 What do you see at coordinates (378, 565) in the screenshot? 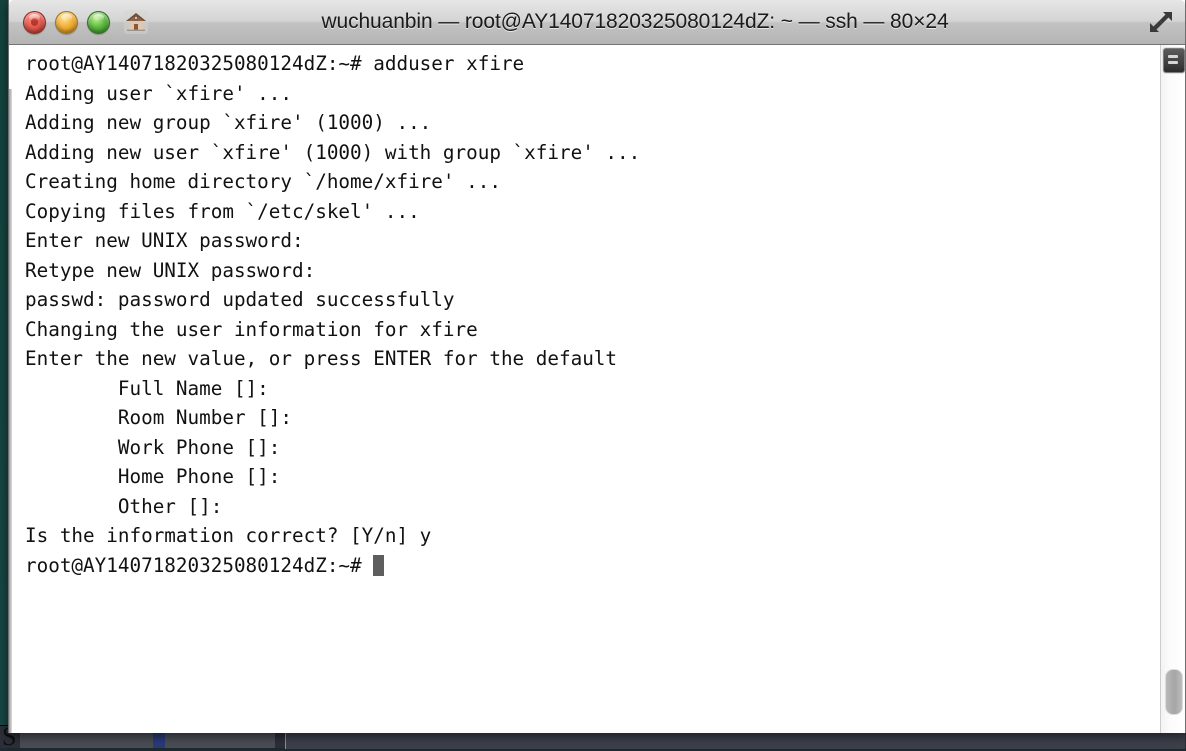
I see `block-cursor` at bounding box center [378, 565].